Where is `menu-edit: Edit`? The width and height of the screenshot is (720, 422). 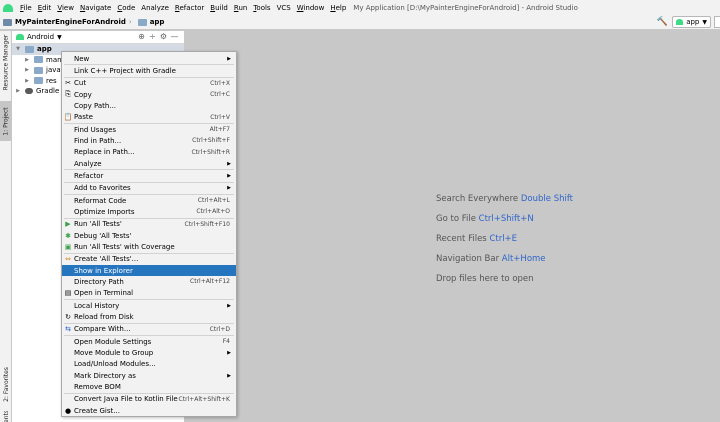 menu-edit: Edit is located at coordinates (45, 8).